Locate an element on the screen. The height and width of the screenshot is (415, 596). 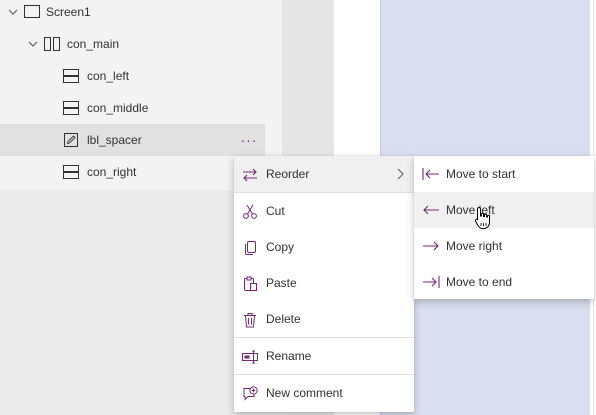
tree-item-label: Screen1 is located at coordinates (68, 12).